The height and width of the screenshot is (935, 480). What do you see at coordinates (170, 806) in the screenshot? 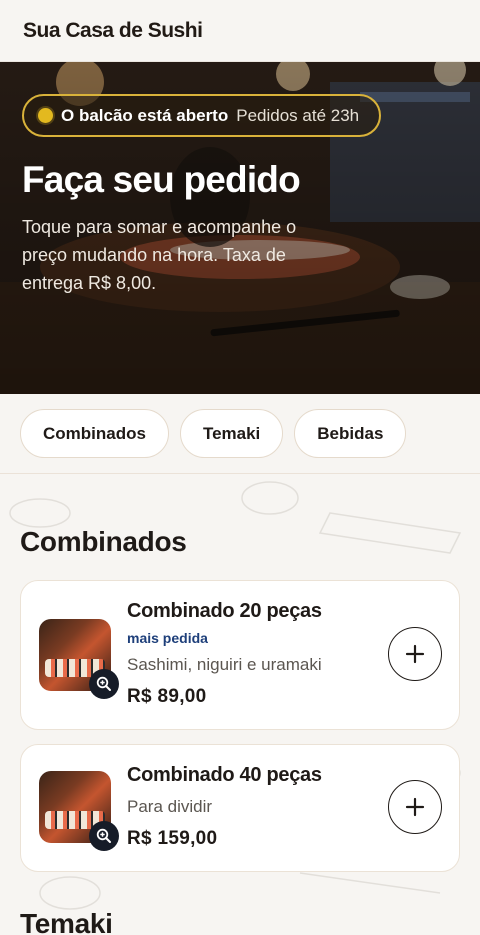
I see `item-description: Para dividir` at bounding box center [170, 806].